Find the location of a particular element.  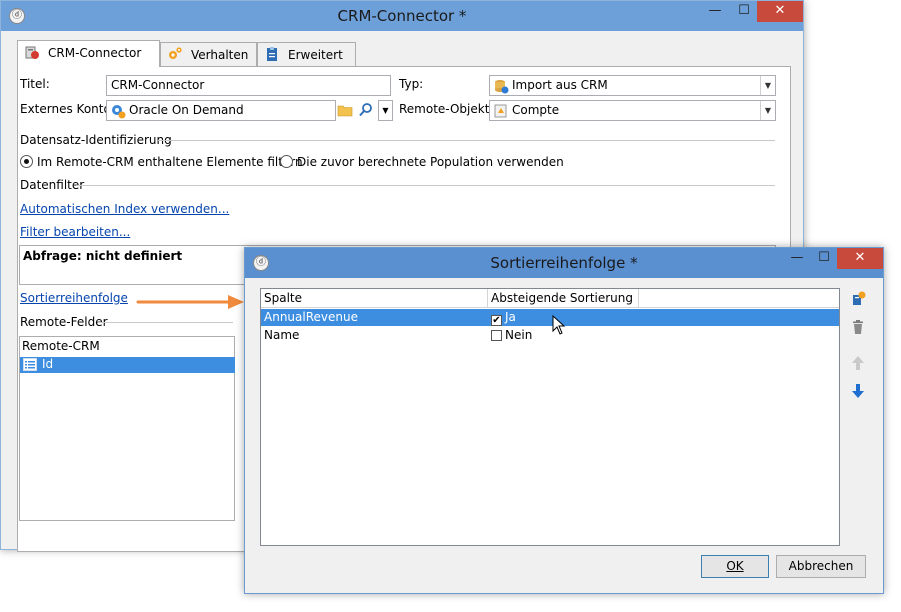

tab-label: Erweitert is located at coordinates (315, 55).